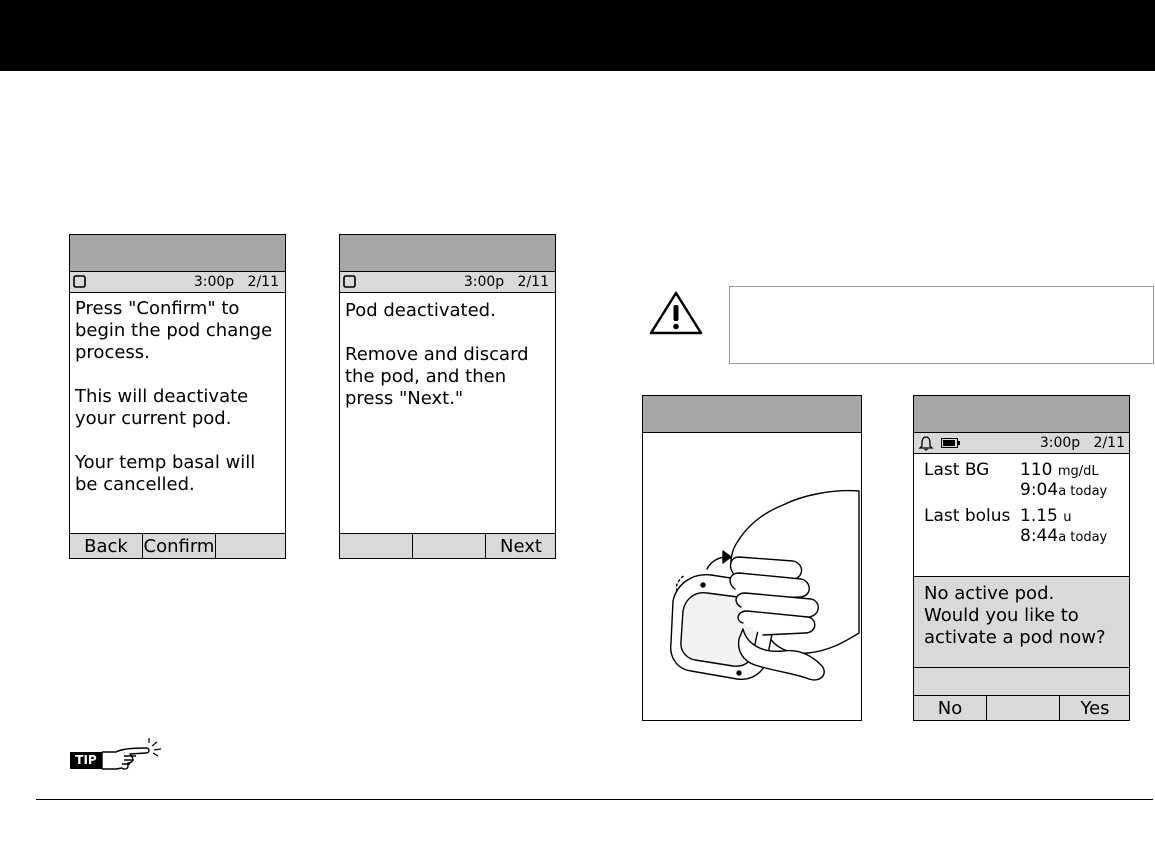 This screenshot has width=1155, height=846. I want to click on panel-title-bar, so click(752, 414).